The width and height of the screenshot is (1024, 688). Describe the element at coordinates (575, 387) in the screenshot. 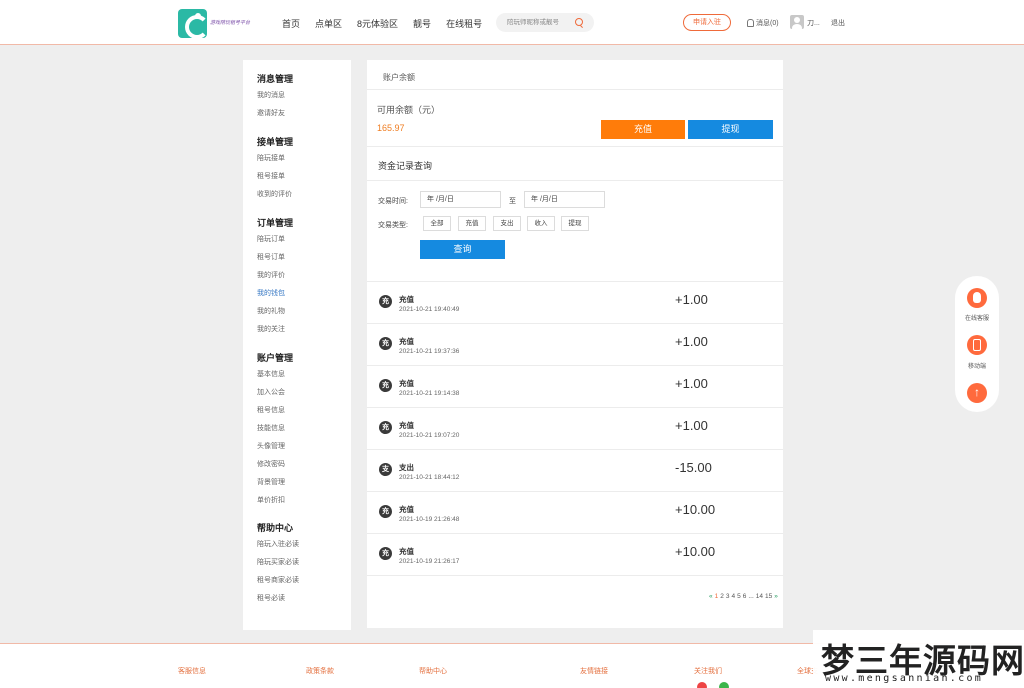

I see `table-row: 充 充值 2021-10-21 19:14:38 +1.00` at that location.